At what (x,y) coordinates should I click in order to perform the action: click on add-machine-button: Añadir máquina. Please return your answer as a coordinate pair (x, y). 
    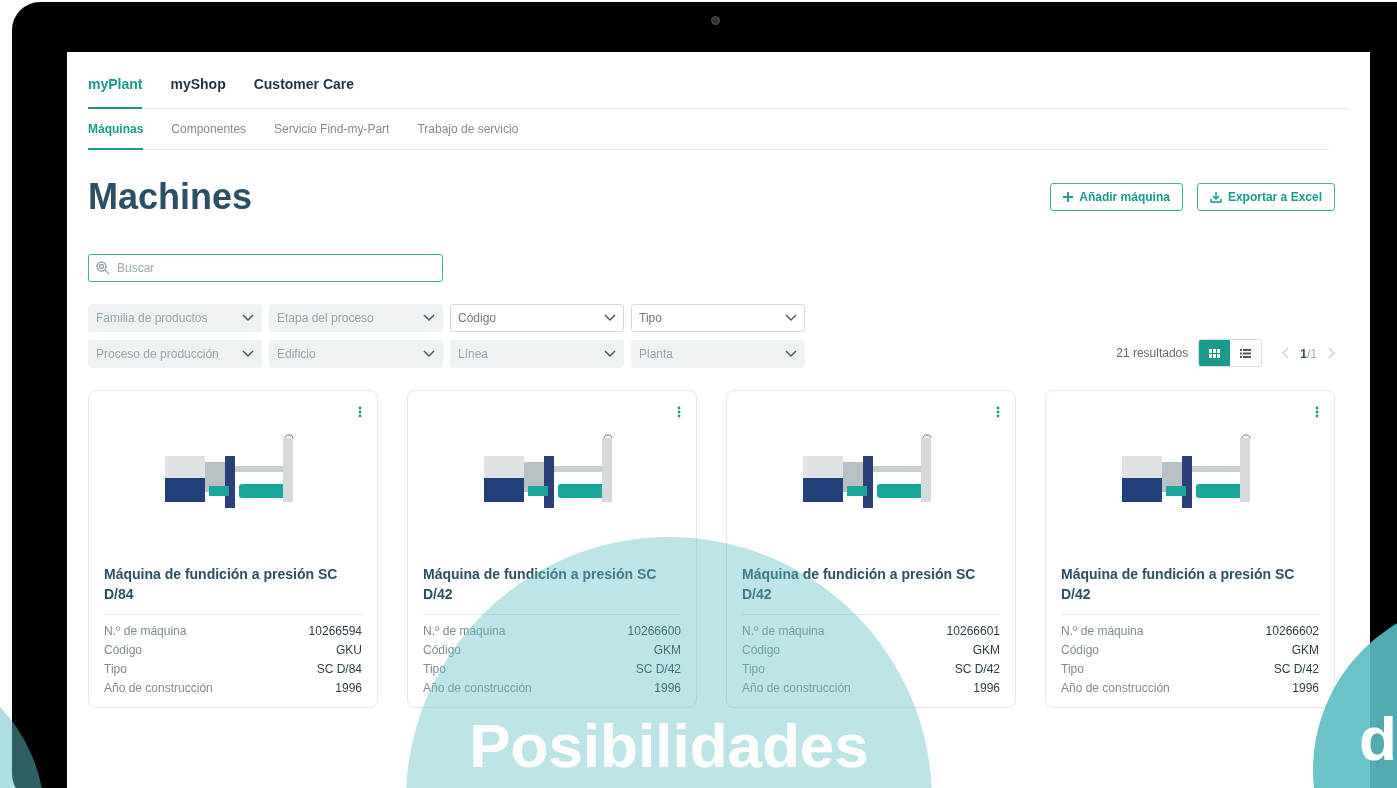
    Looking at the image, I should click on (1116, 197).